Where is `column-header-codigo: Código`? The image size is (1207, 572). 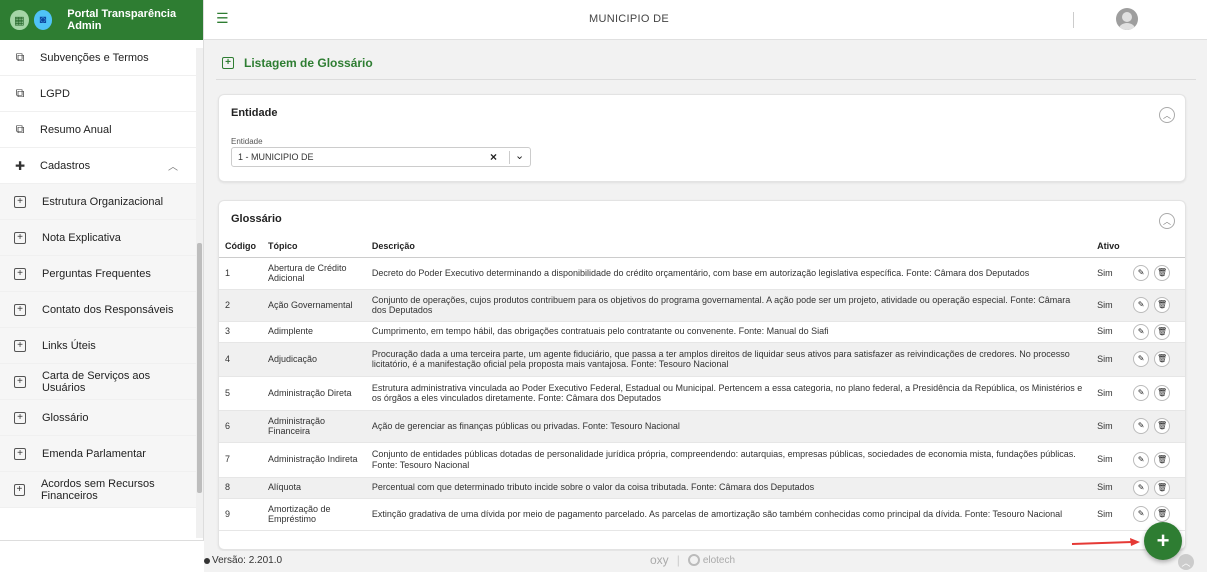
column-header-codigo: Código is located at coordinates (240, 246).